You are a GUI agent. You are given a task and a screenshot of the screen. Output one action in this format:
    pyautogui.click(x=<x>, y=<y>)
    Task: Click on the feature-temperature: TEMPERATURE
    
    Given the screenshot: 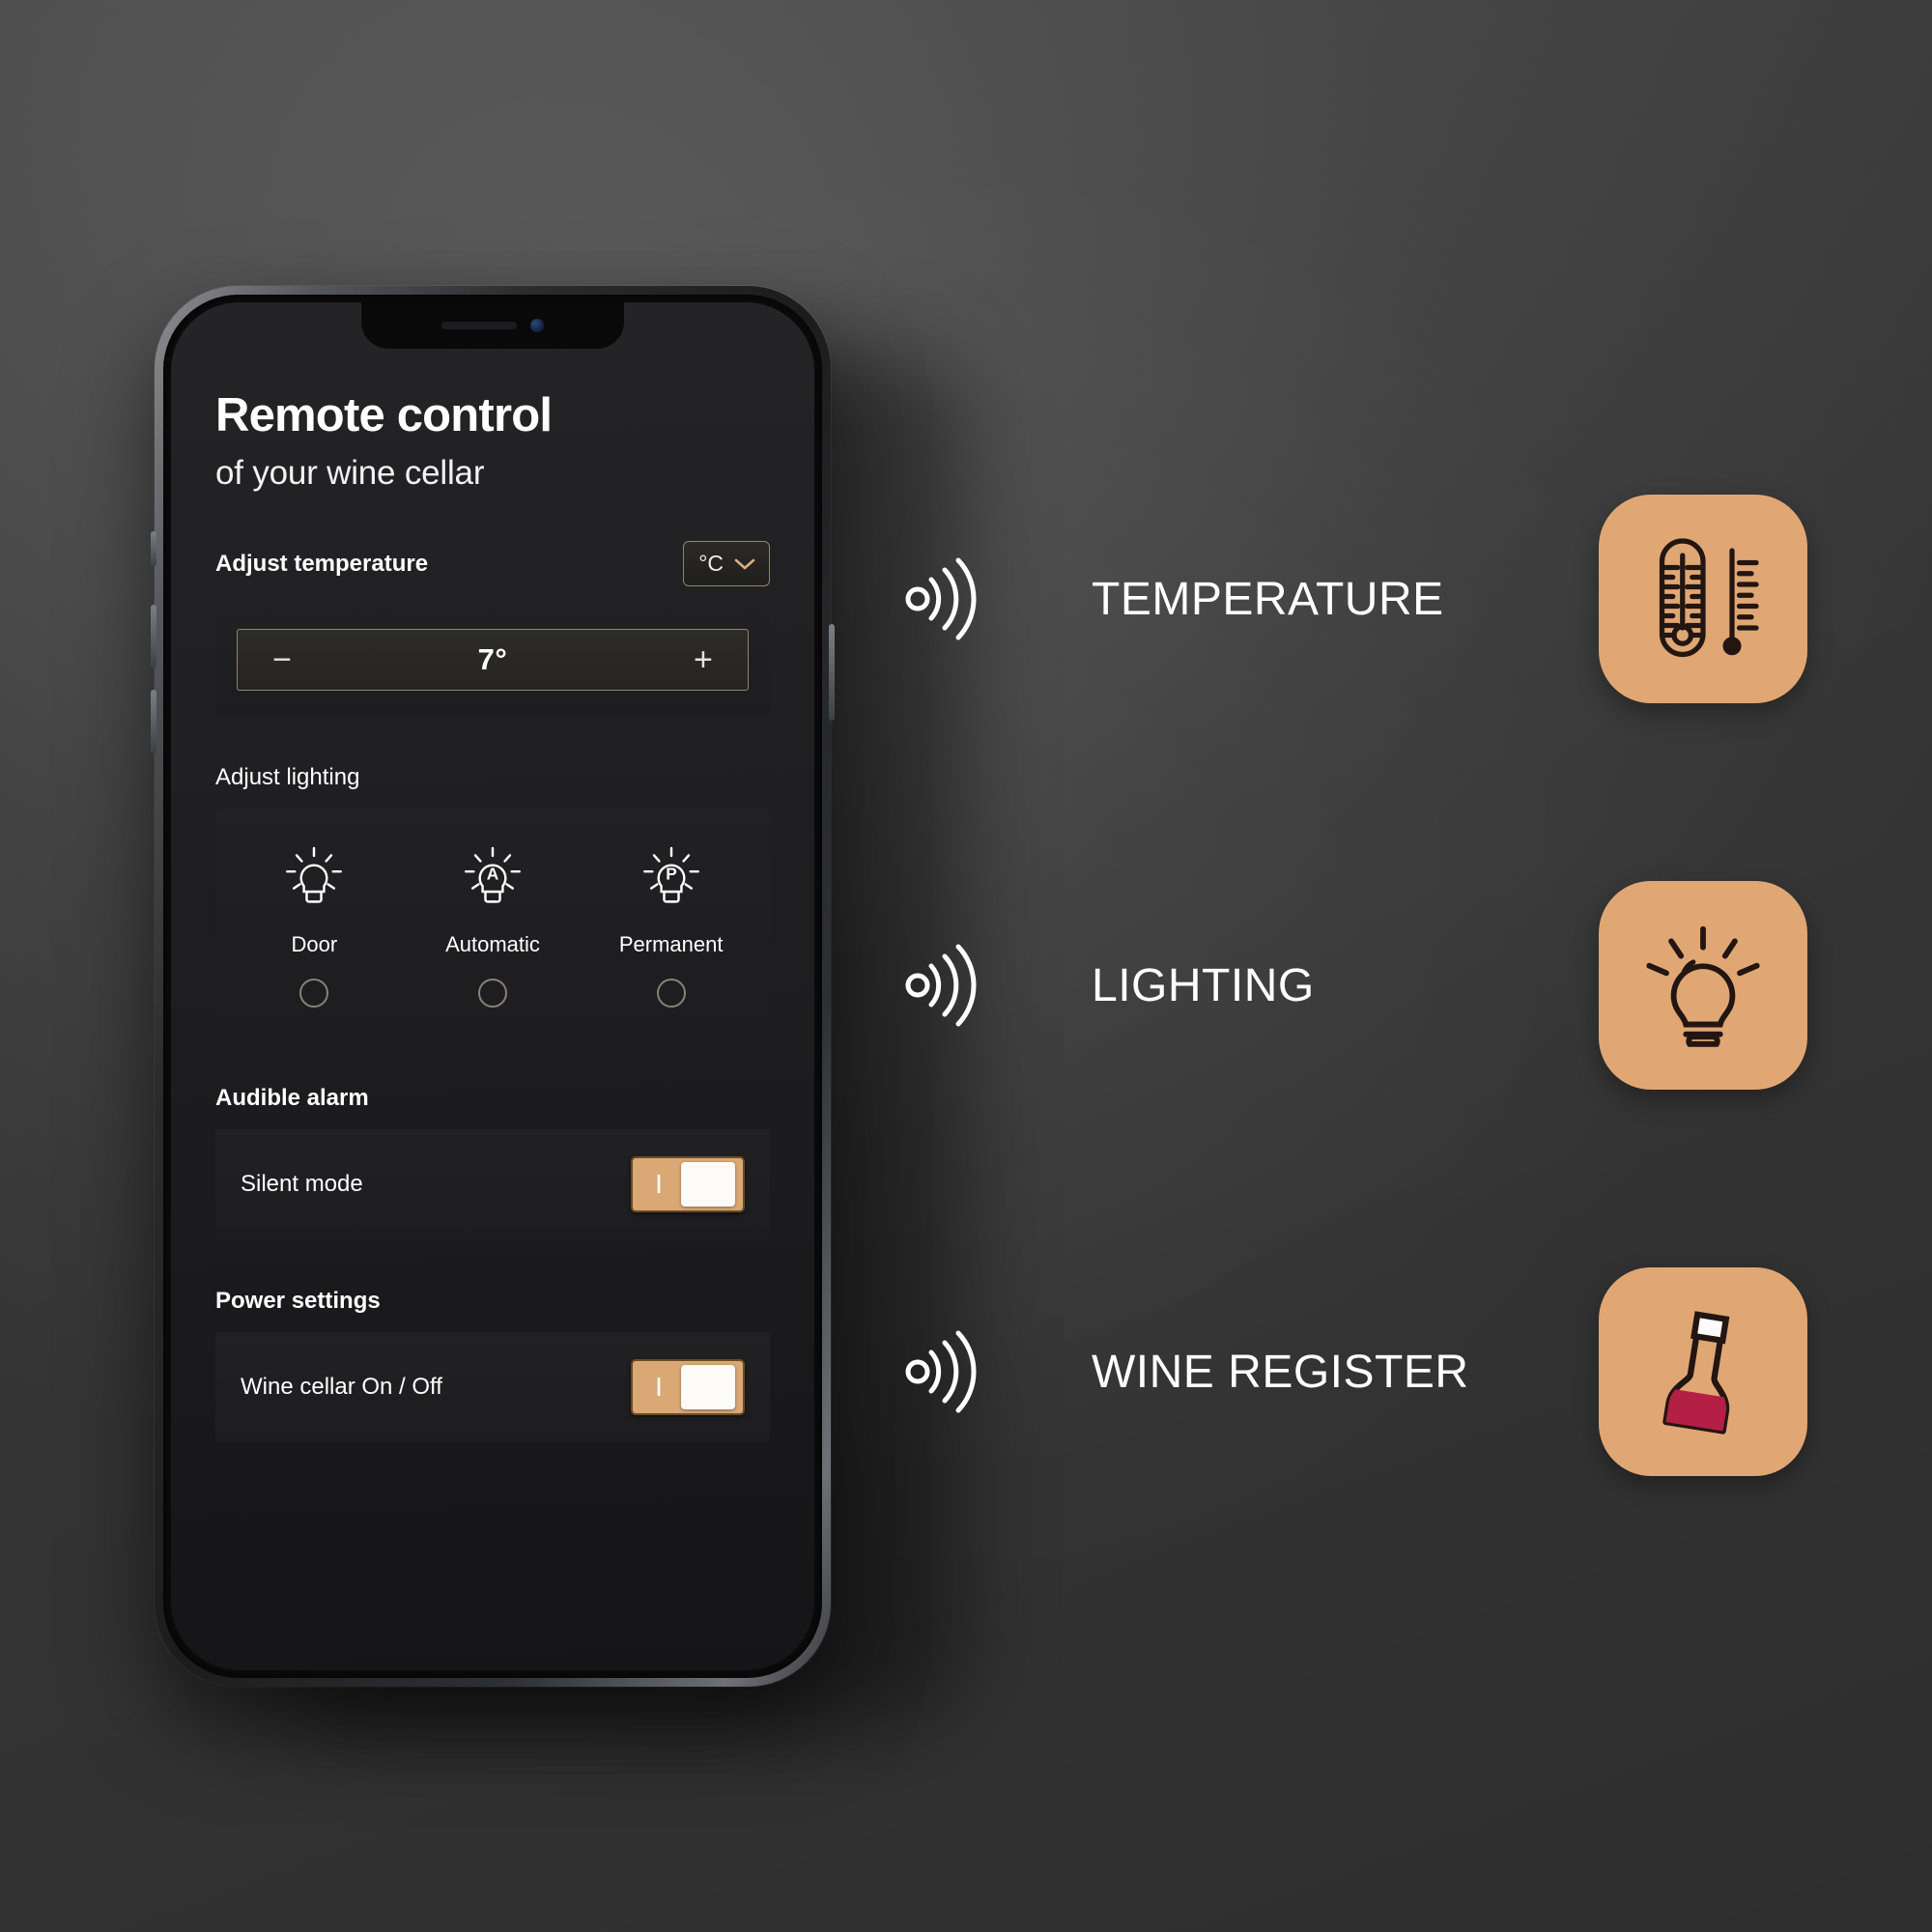 What is the action you would take?
    pyautogui.click(x=1381, y=599)
    